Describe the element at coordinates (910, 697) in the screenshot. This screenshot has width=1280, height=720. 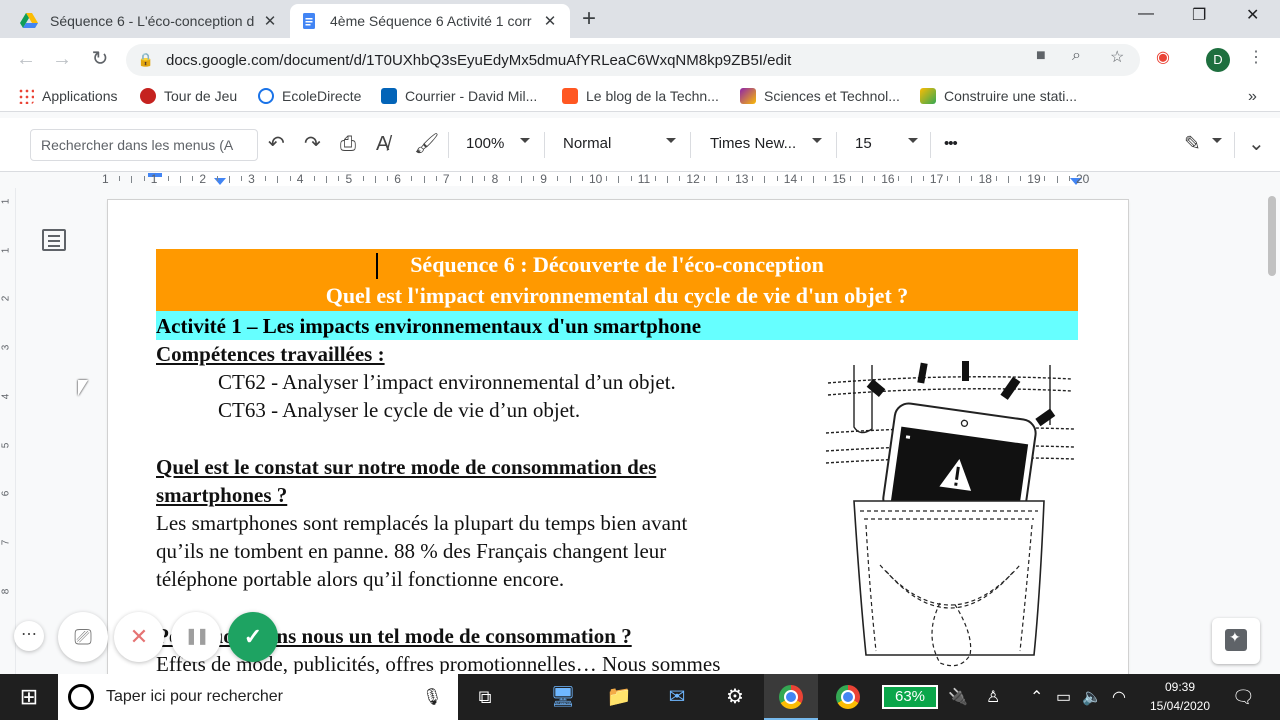
I see `battery-indicator: 63%` at that location.